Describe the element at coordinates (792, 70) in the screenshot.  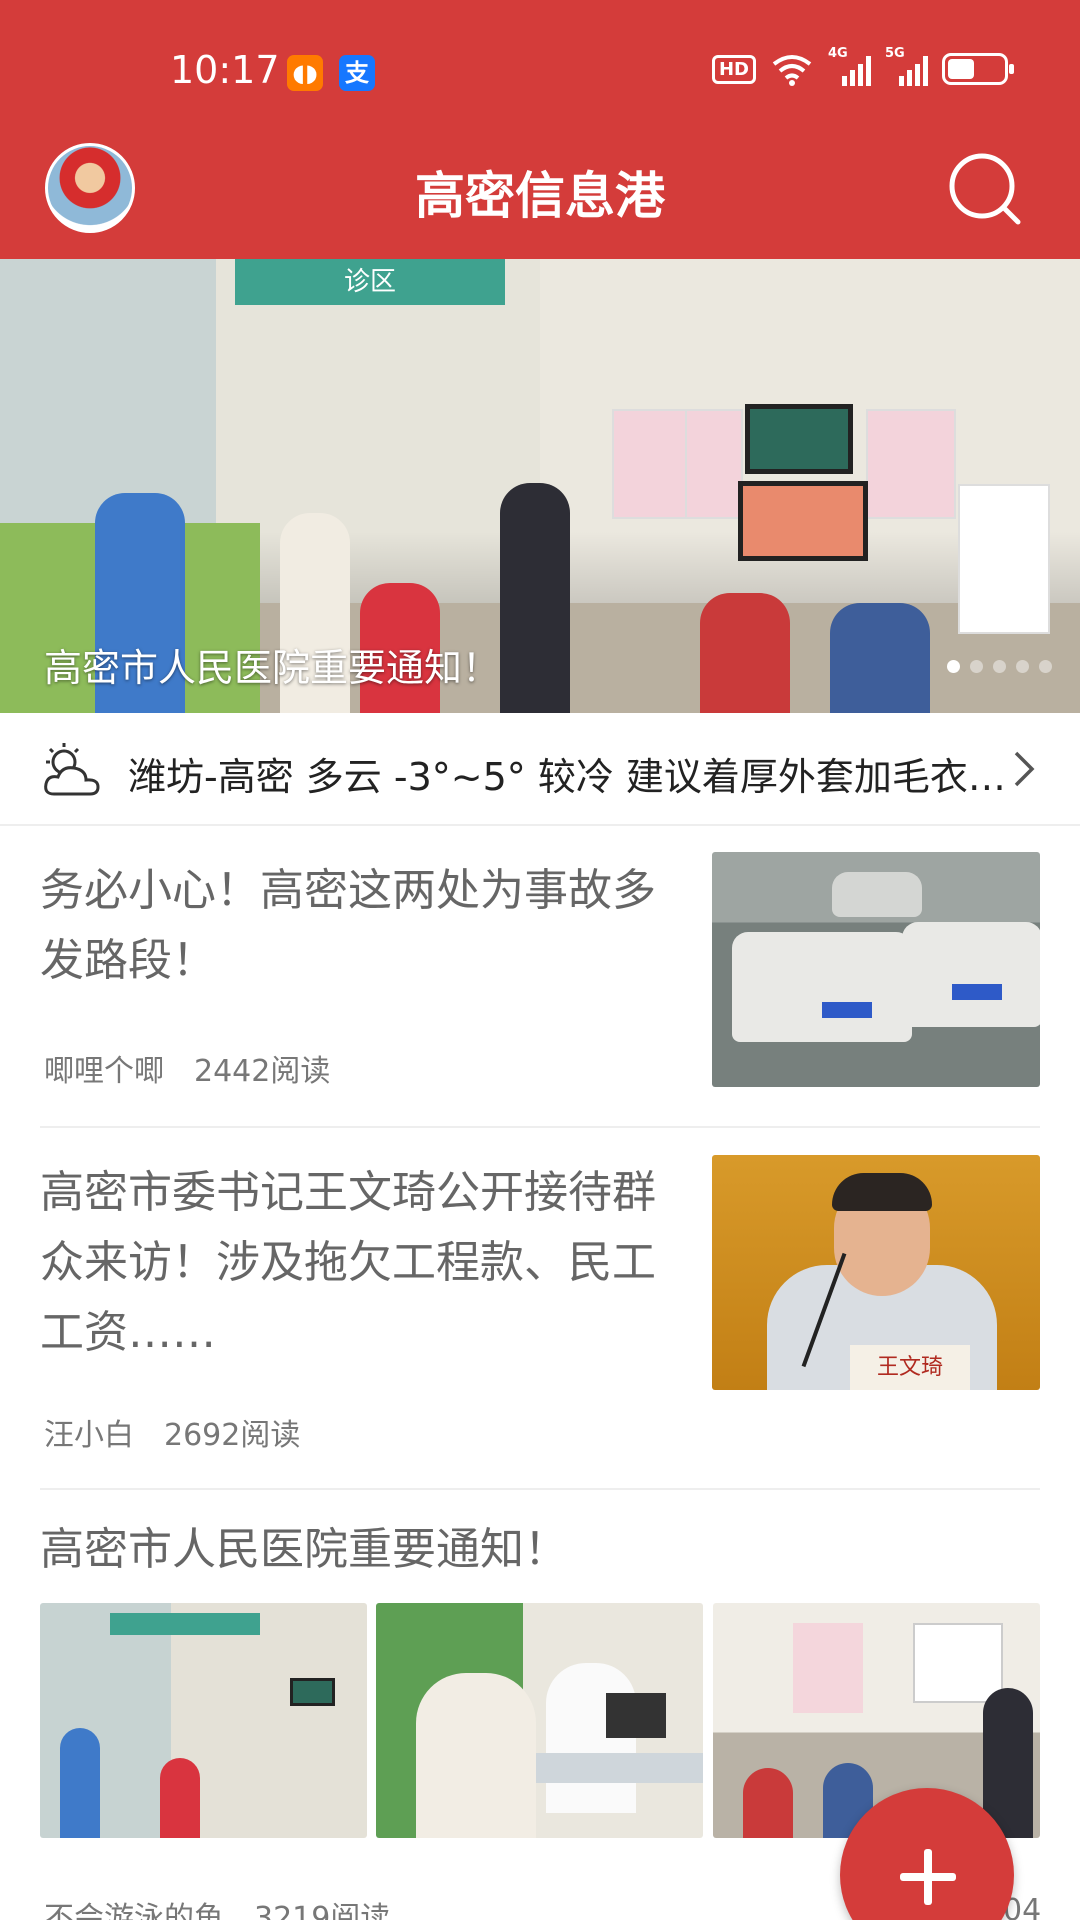
I see `wifi-icon` at that location.